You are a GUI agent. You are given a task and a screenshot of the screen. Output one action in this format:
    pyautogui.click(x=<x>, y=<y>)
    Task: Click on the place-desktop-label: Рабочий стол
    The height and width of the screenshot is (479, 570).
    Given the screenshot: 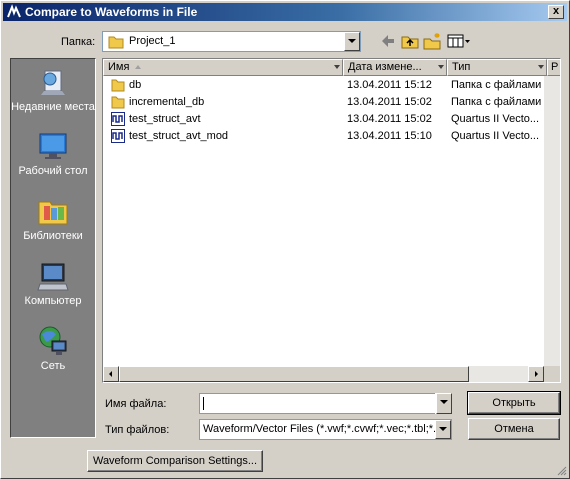 What is the action you would take?
    pyautogui.click(x=53, y=171)
    